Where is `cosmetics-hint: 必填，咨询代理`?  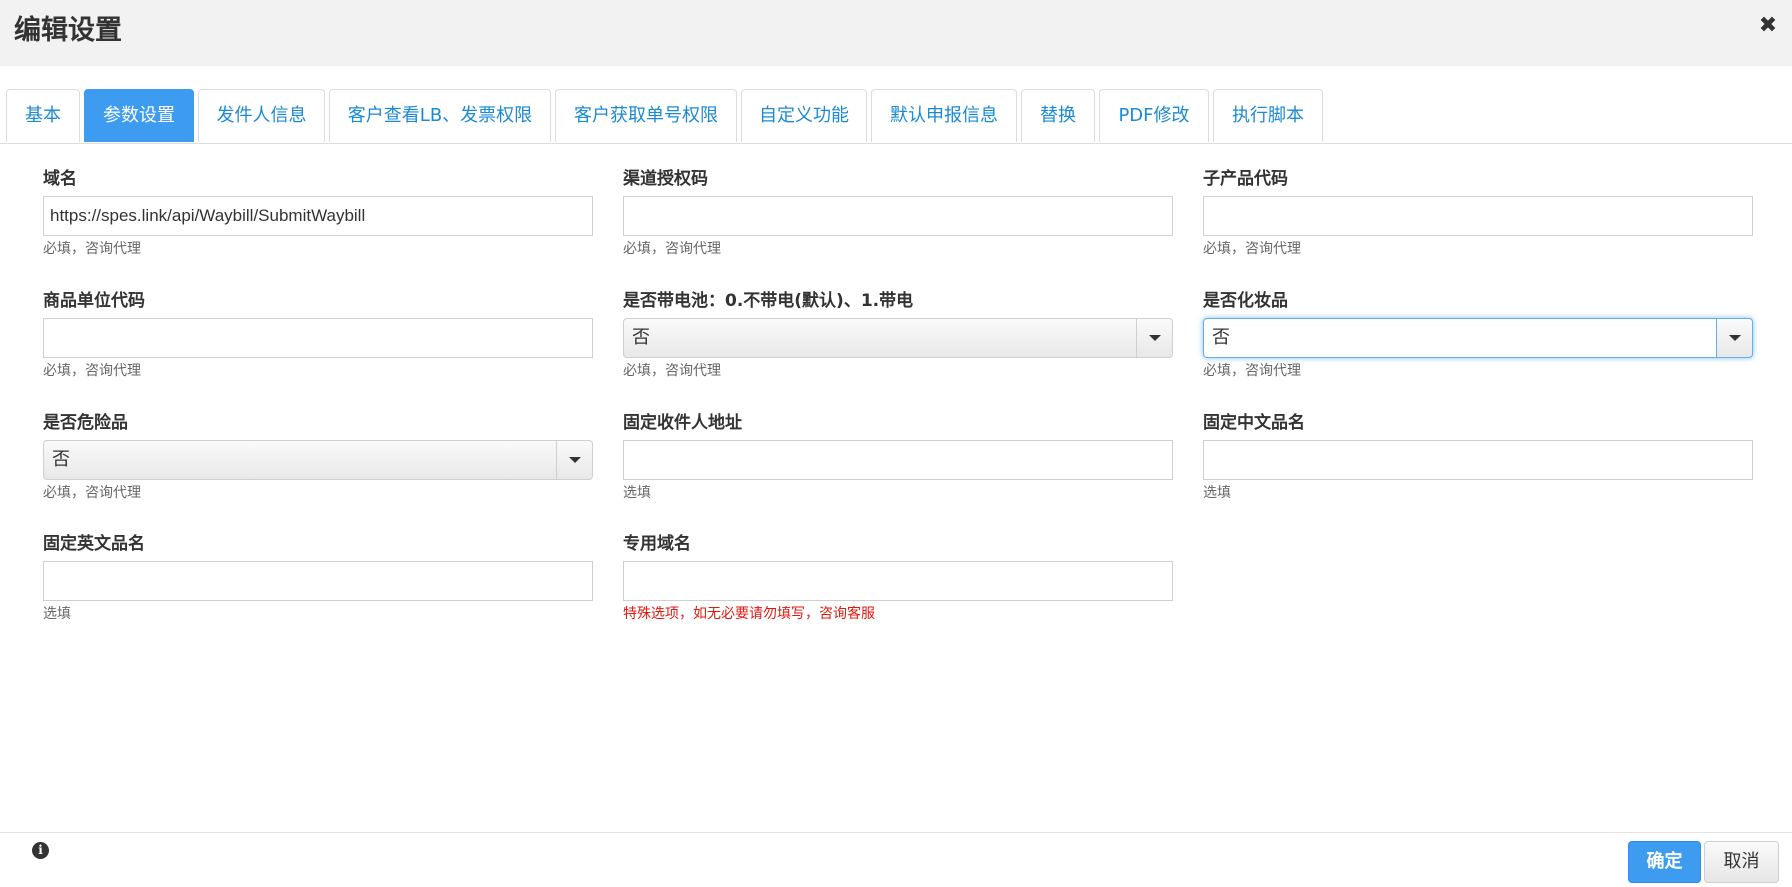
cosmetics-hint: 必填，咨询代理 is located at coordinates (1252, 371).